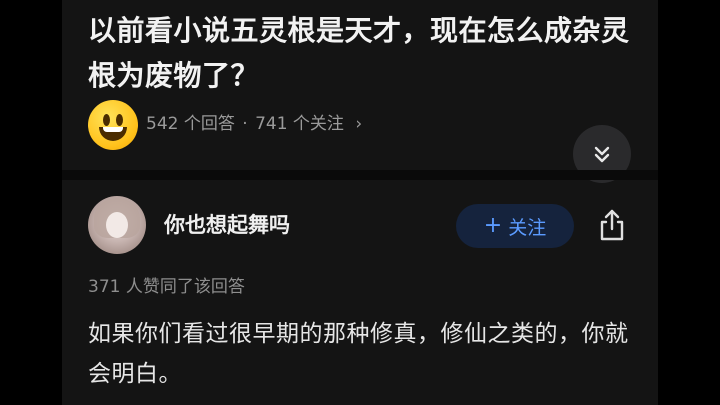  I want to click on likes-count: 371 人赞同了该回答, so click(166, 287).